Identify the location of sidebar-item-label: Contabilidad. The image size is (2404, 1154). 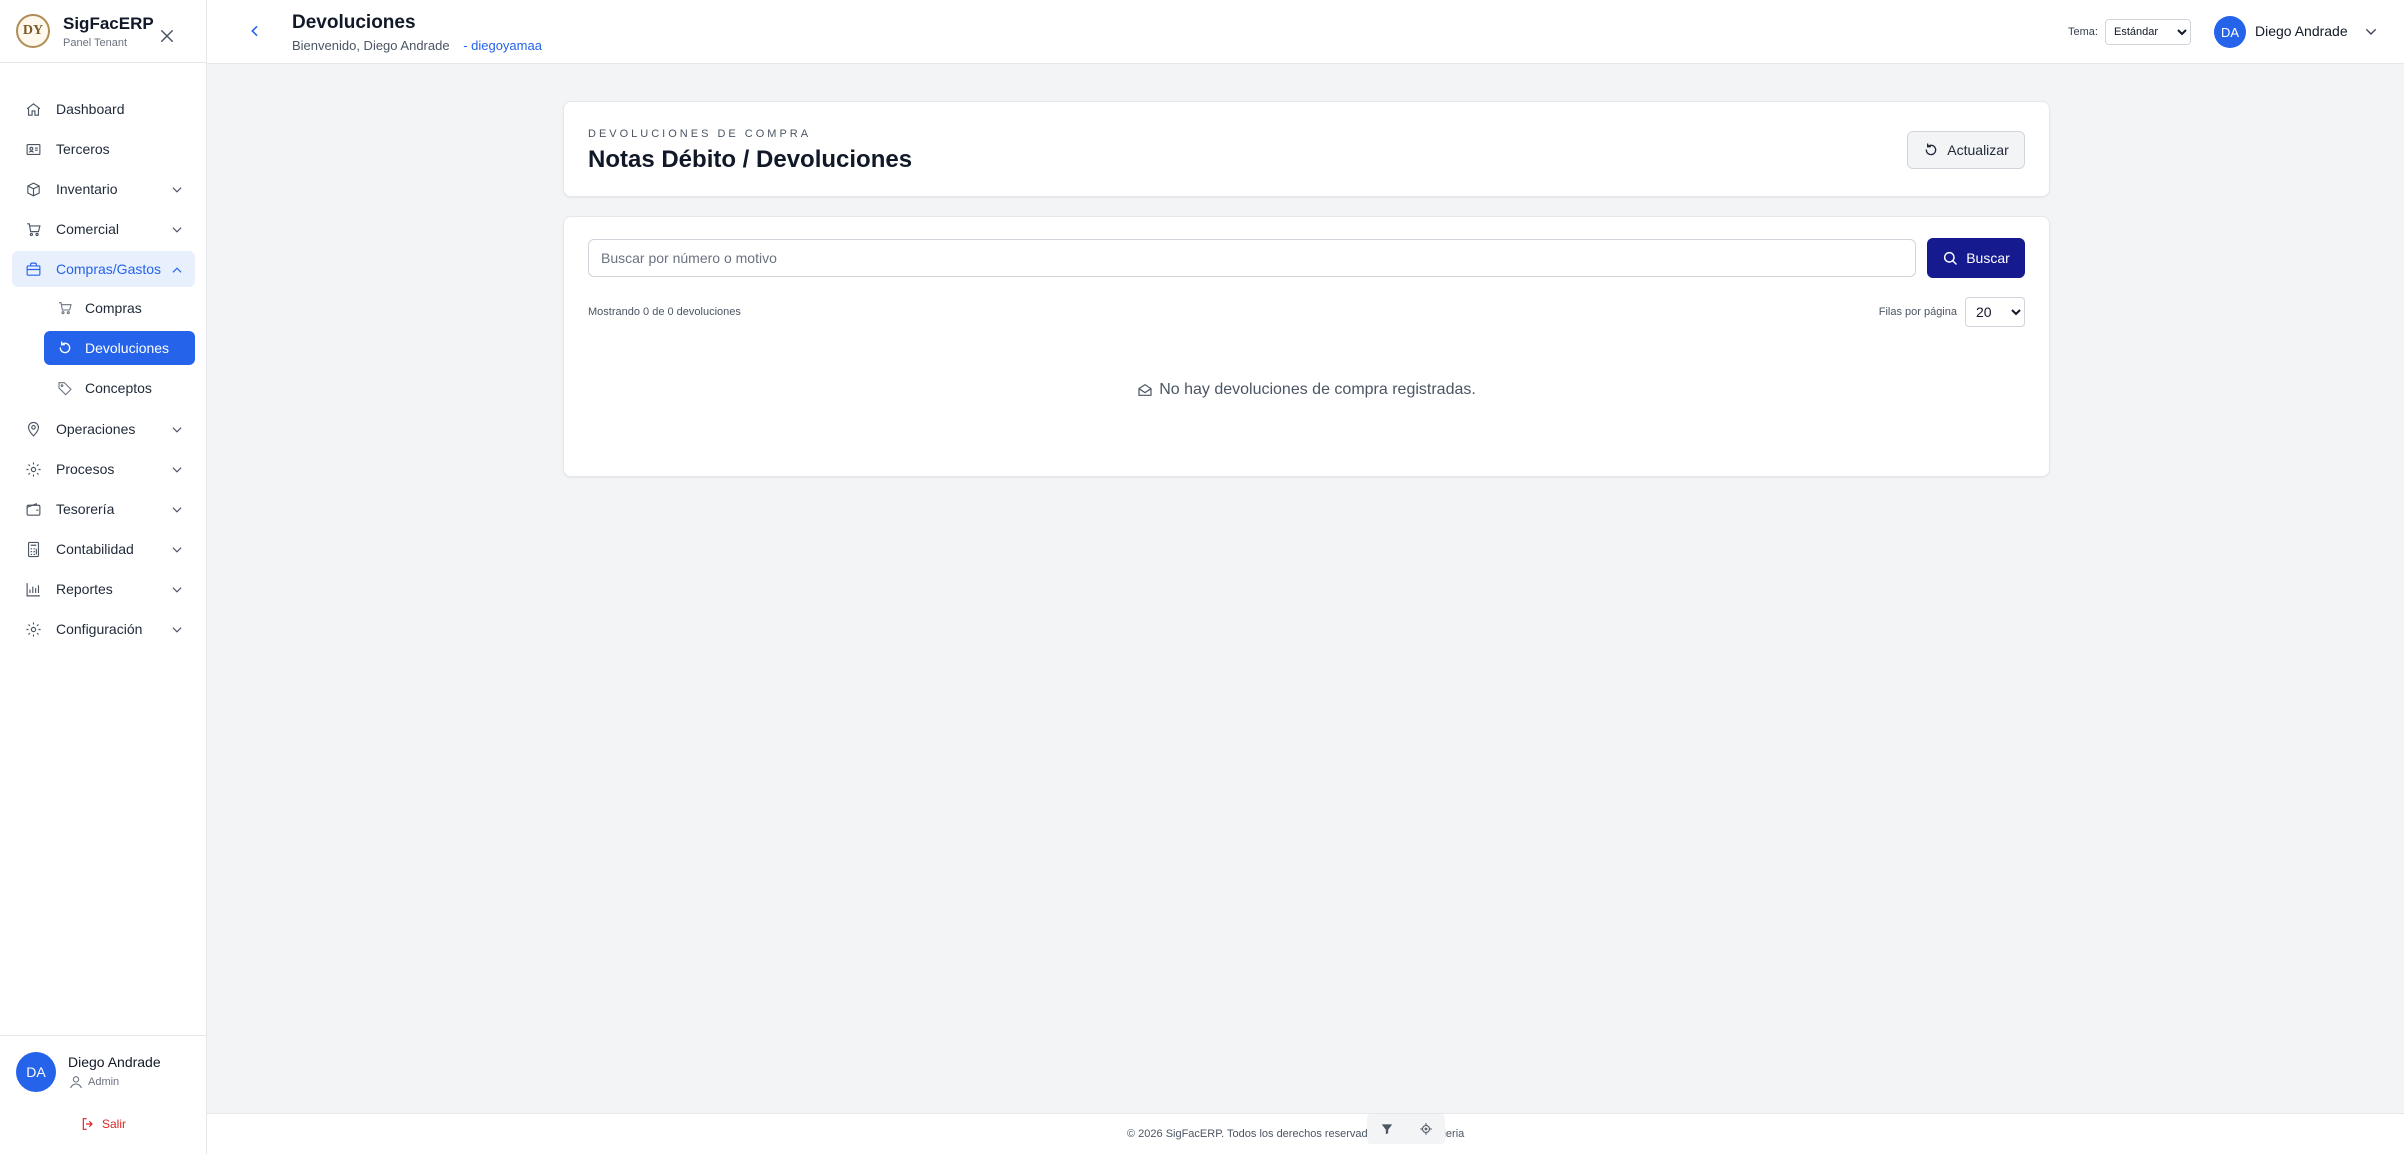
(95, 549).